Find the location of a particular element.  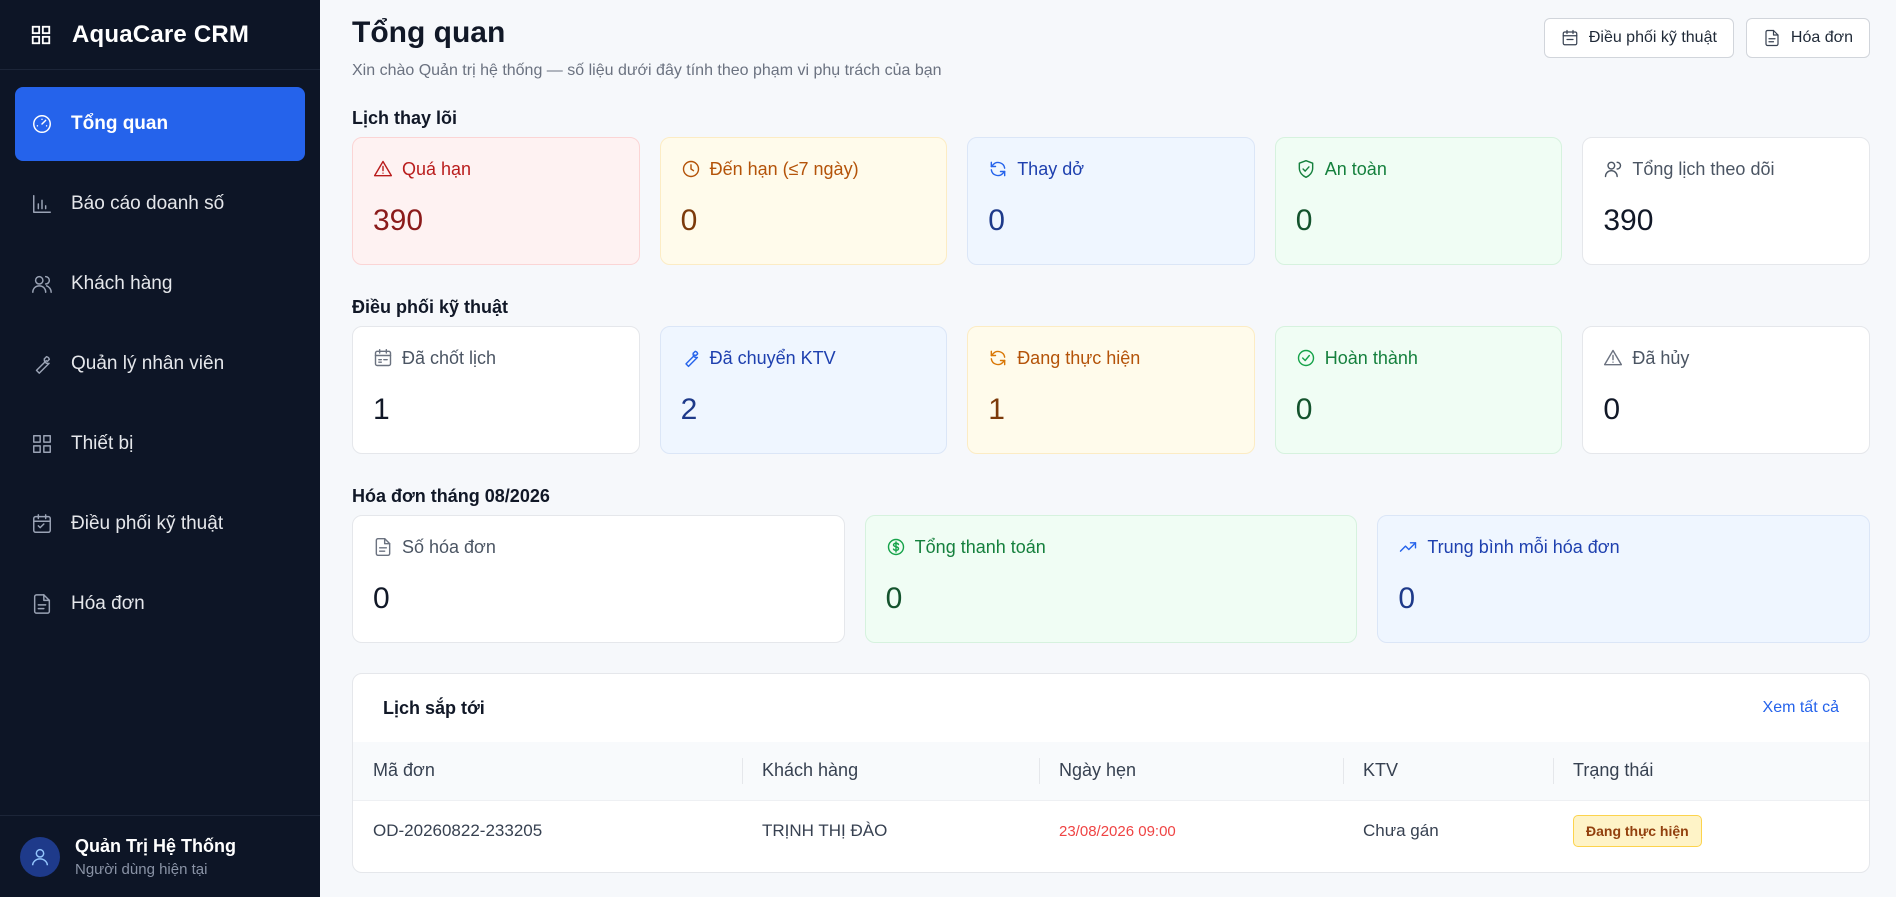

column-header-technician: KTV is located at coordinates (1448, 771).